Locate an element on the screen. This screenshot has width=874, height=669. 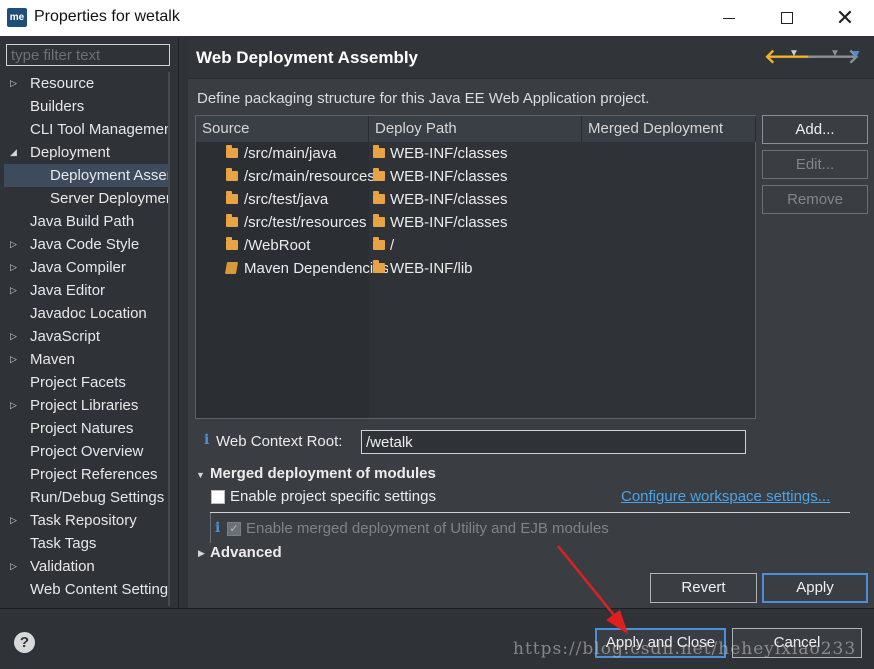
pane-divider is located at coordinates (178, 323).